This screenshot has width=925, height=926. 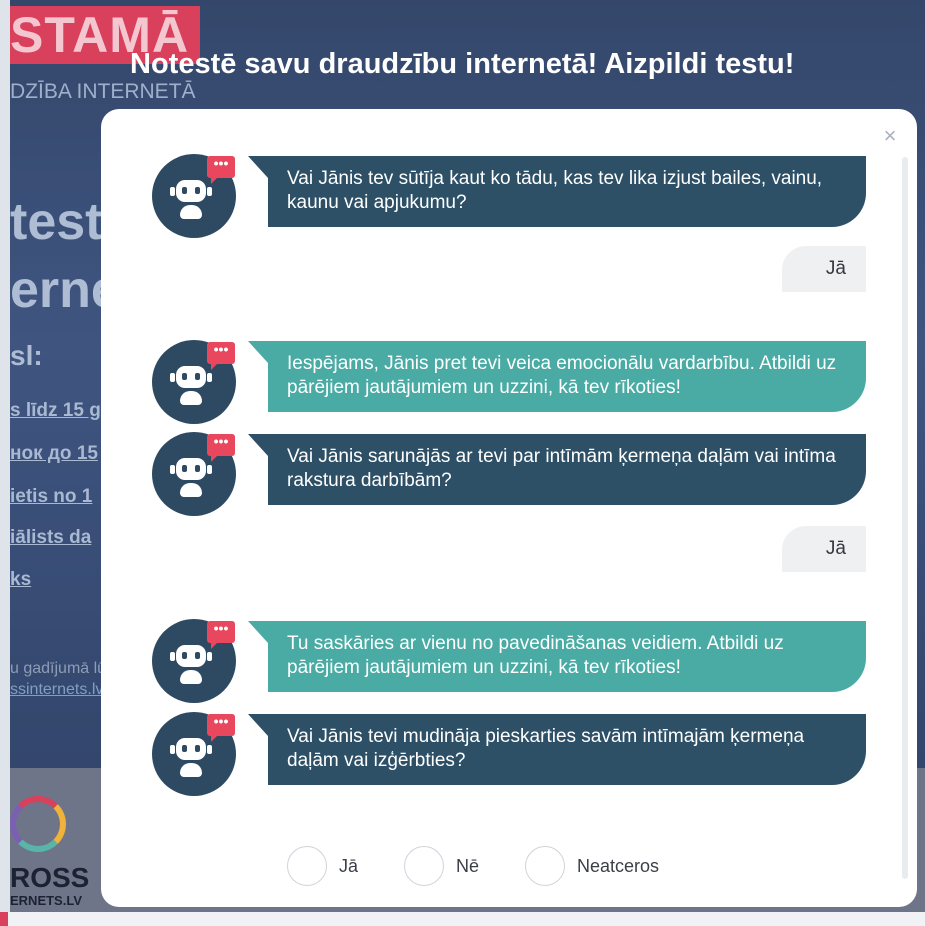 What do you see at coordinates (5, 463) in the screenshot?
I see `background-left-strip` at bounding box center [5, 463].